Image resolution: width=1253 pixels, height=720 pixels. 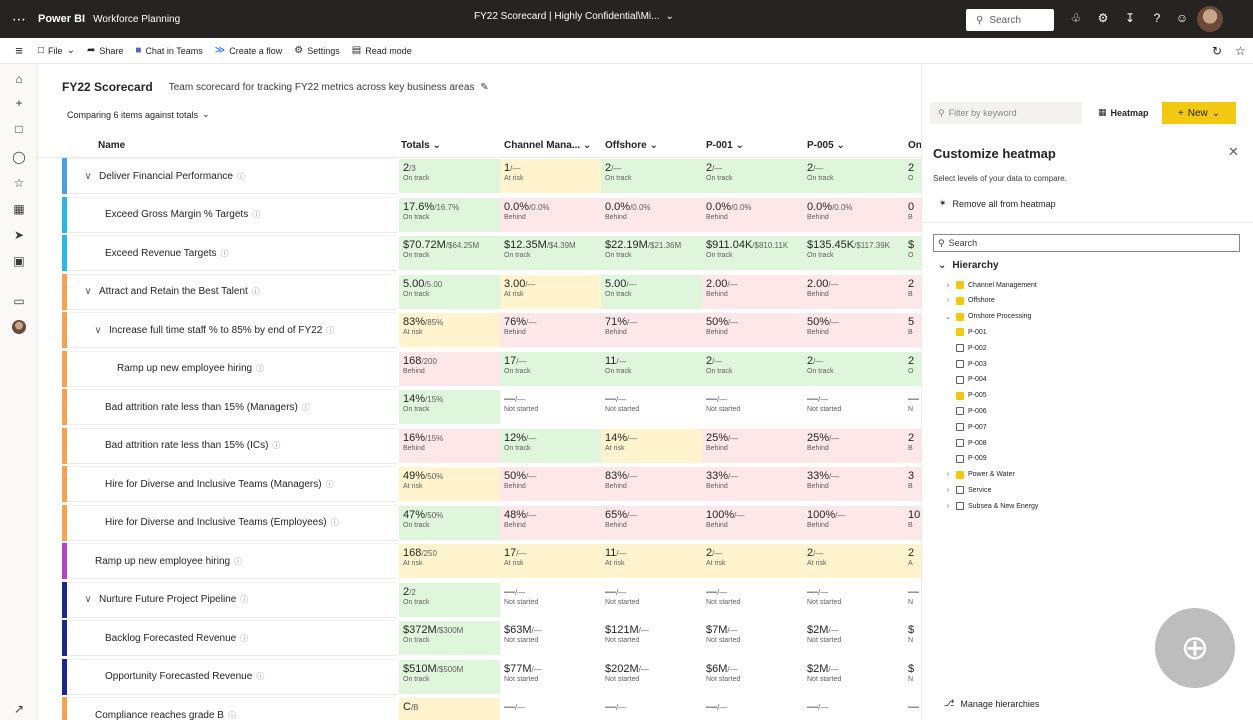 What do you see at coordinates (449, 709) in the screenshot?
I see `metric-cell: C/B` at bounding box center [449, 709].